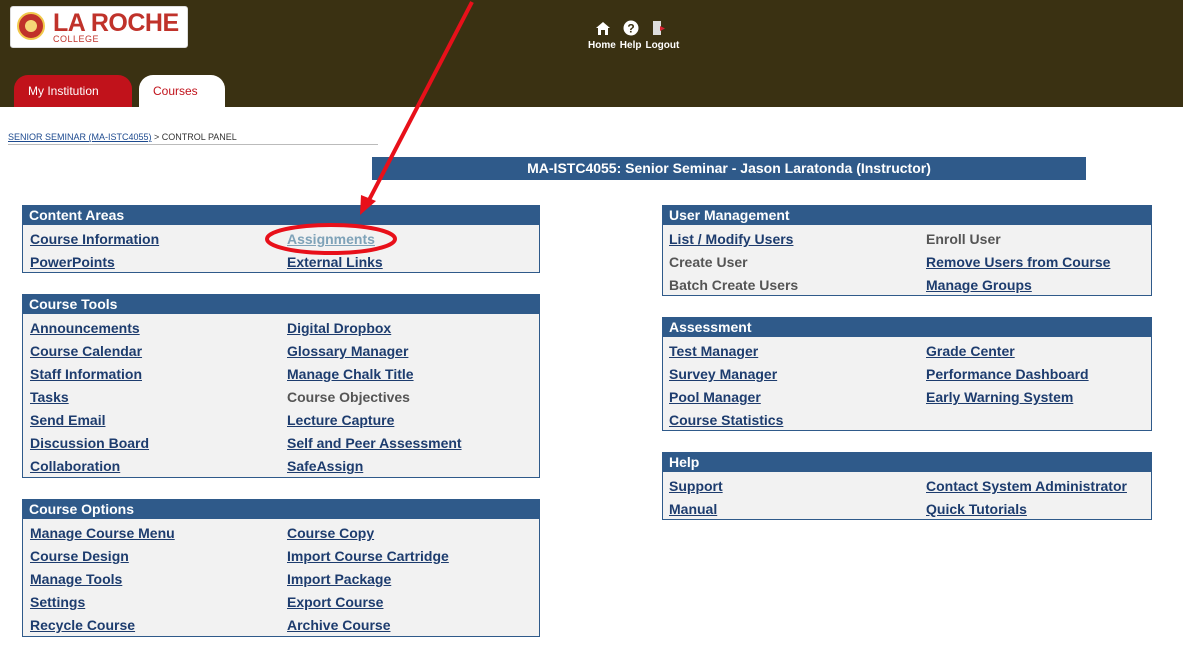 The width and height of the screenshot is (1183, 645). What do you see at coordinates (1007, 374) in the screenshot?
I see `performance-dashboard-link: Performance Dashboard` at bounding box center [1007, 374].